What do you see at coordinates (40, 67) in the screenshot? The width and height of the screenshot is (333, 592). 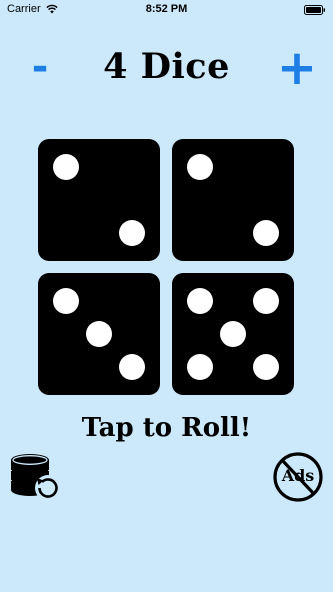 I see `remove-die-button: -` at bounding box center [40, 67].